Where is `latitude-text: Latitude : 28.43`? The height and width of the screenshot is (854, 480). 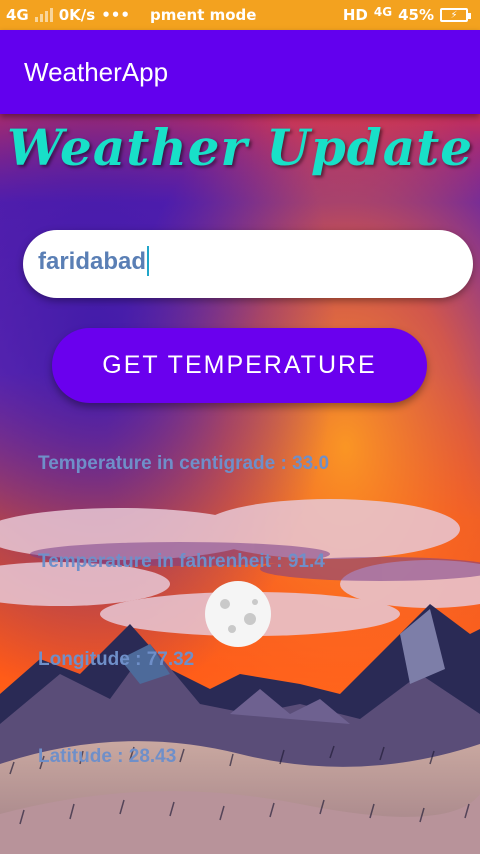
latitude-text: Latitude : 28.43 is located at coordinates (107, 756).